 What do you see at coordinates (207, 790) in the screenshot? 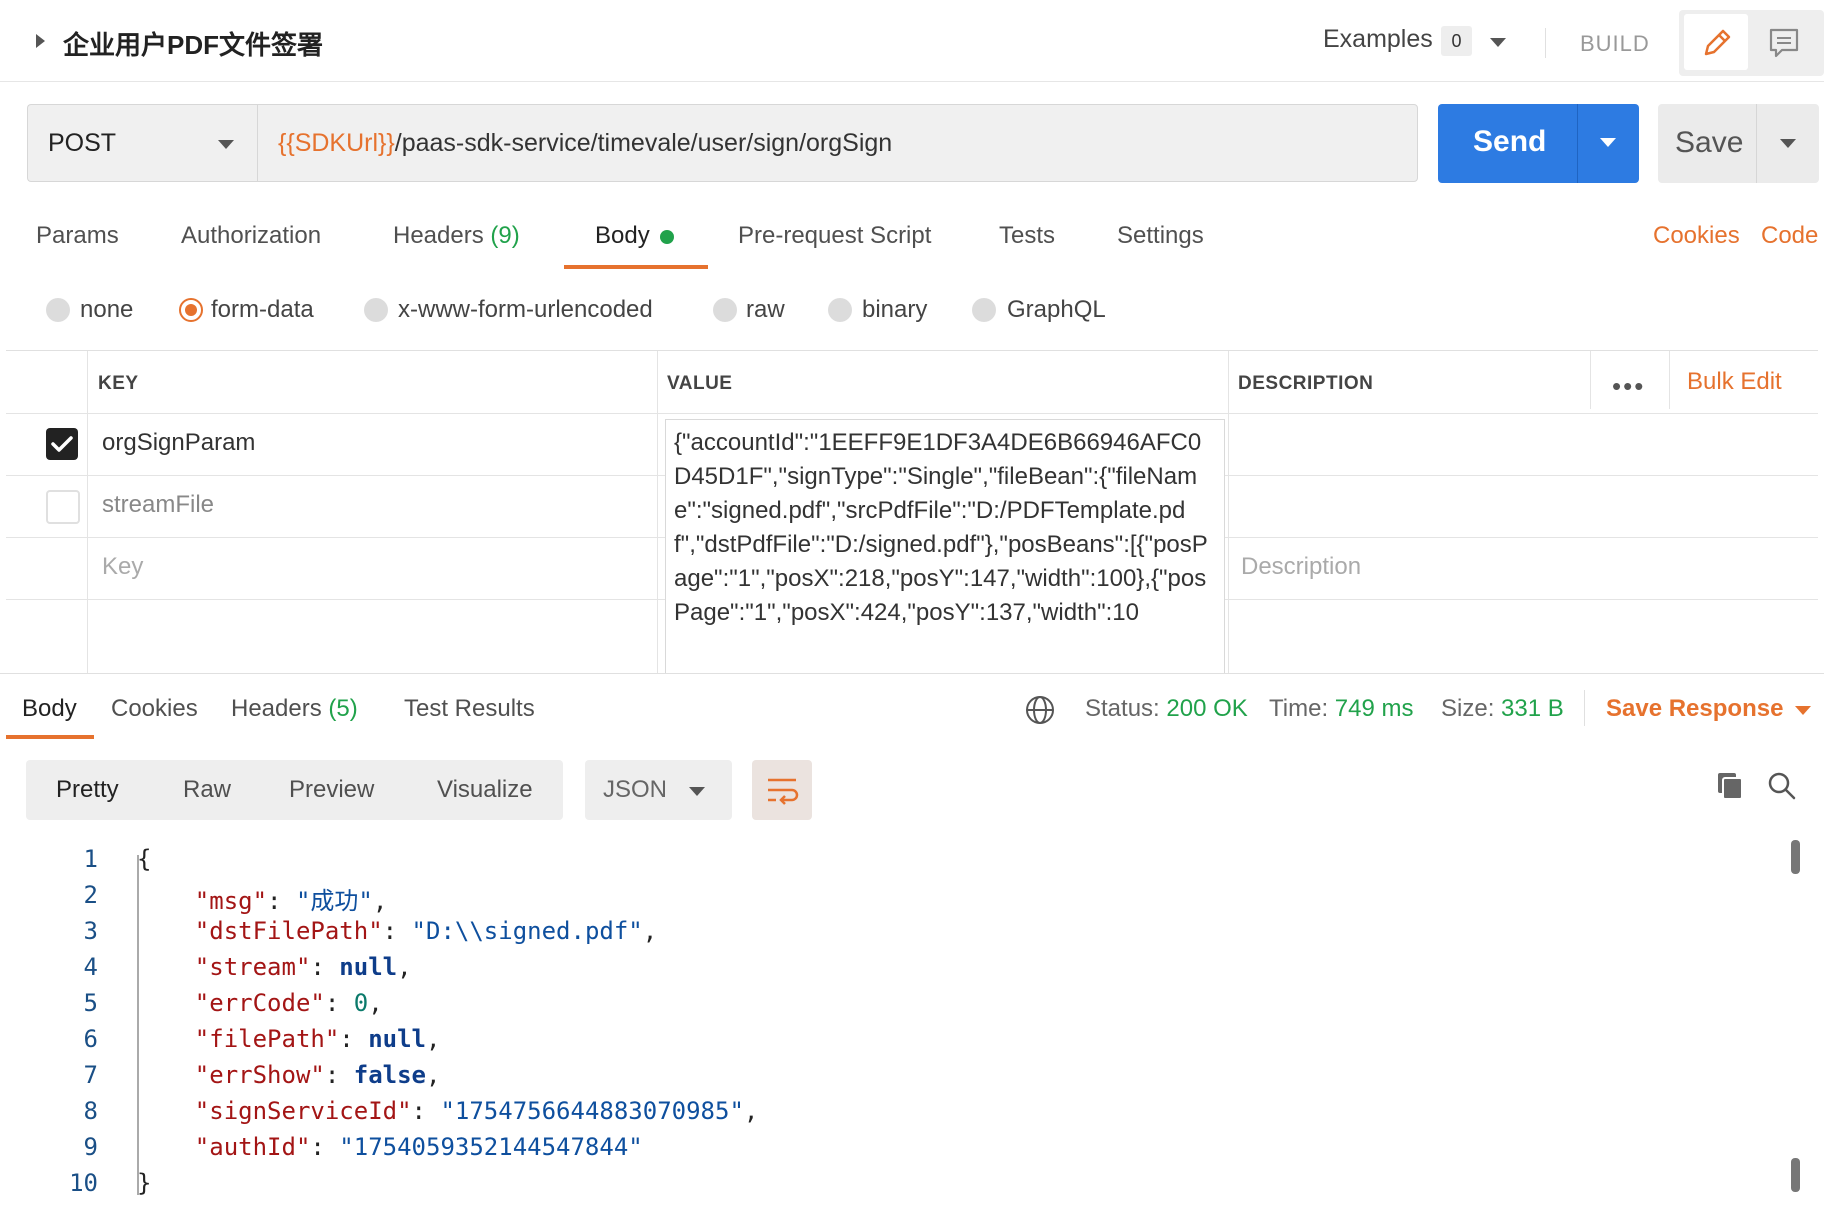
I see `view-raw-button: Raw` at bounding box center [207, 790].